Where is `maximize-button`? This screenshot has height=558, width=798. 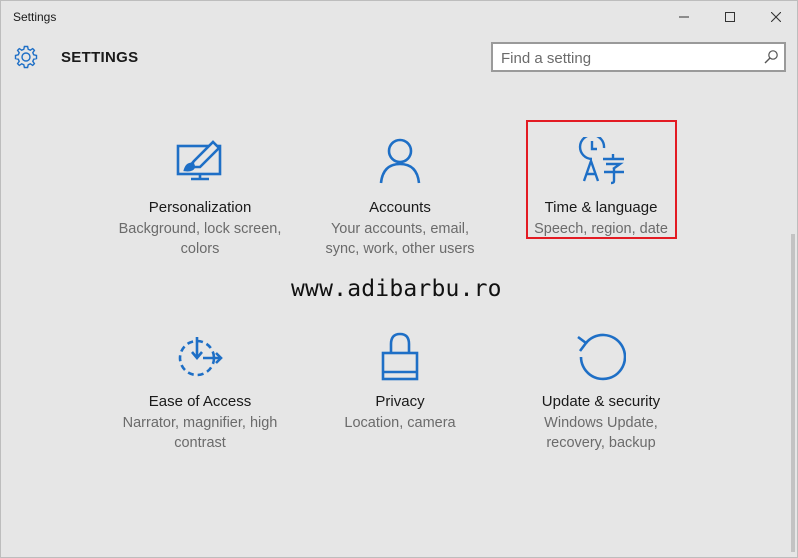
maximize-button is located at coordinates (730, 16).